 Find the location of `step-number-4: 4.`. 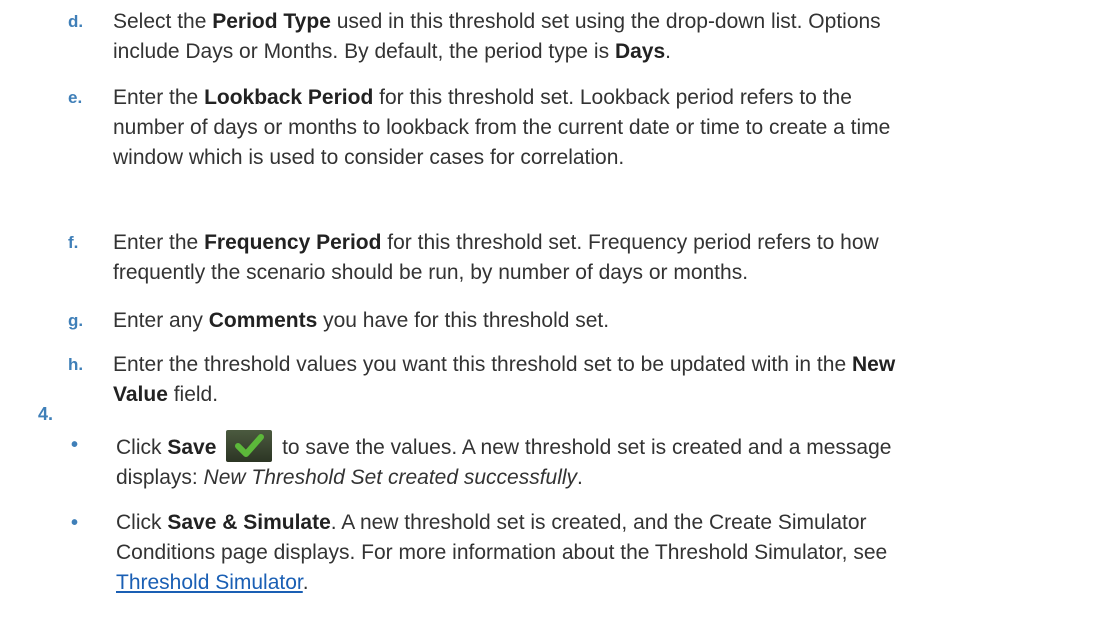

step-number-4: 4. is located at coordinates (46, 414).